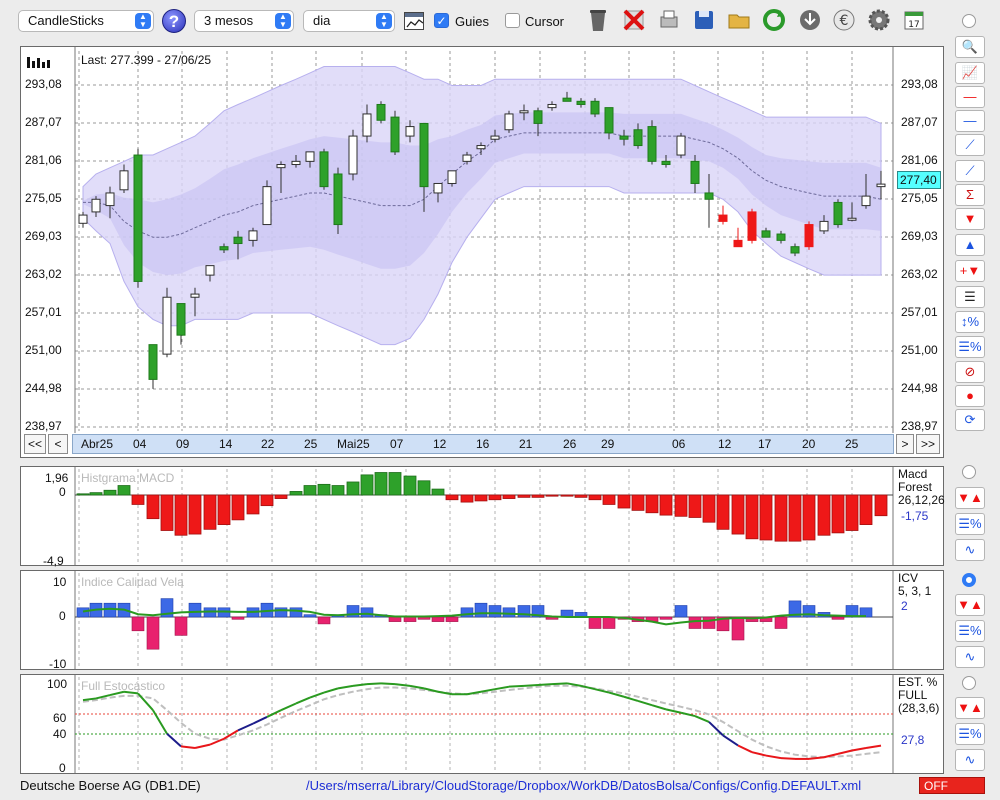 The width and height of the screenshot is (1000, 800). Describe the element at coordinates (970, 121) in the screenshot. I see `horizontal-line-blue-button: —` at that location.